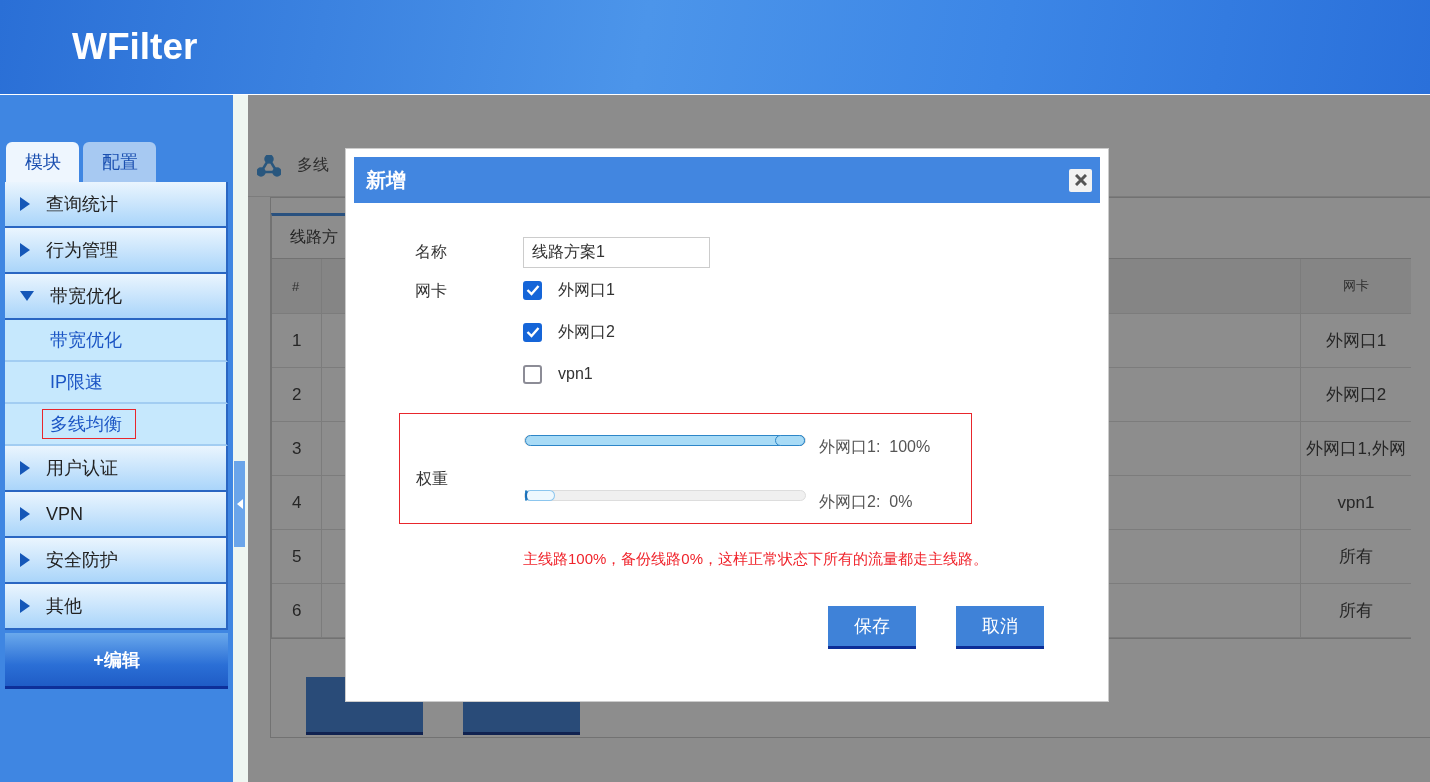 This screenshot has width=1430, height=782. Describe the element at coordinates (665, 440) in the screenshot. I see `slider-track` at that location.